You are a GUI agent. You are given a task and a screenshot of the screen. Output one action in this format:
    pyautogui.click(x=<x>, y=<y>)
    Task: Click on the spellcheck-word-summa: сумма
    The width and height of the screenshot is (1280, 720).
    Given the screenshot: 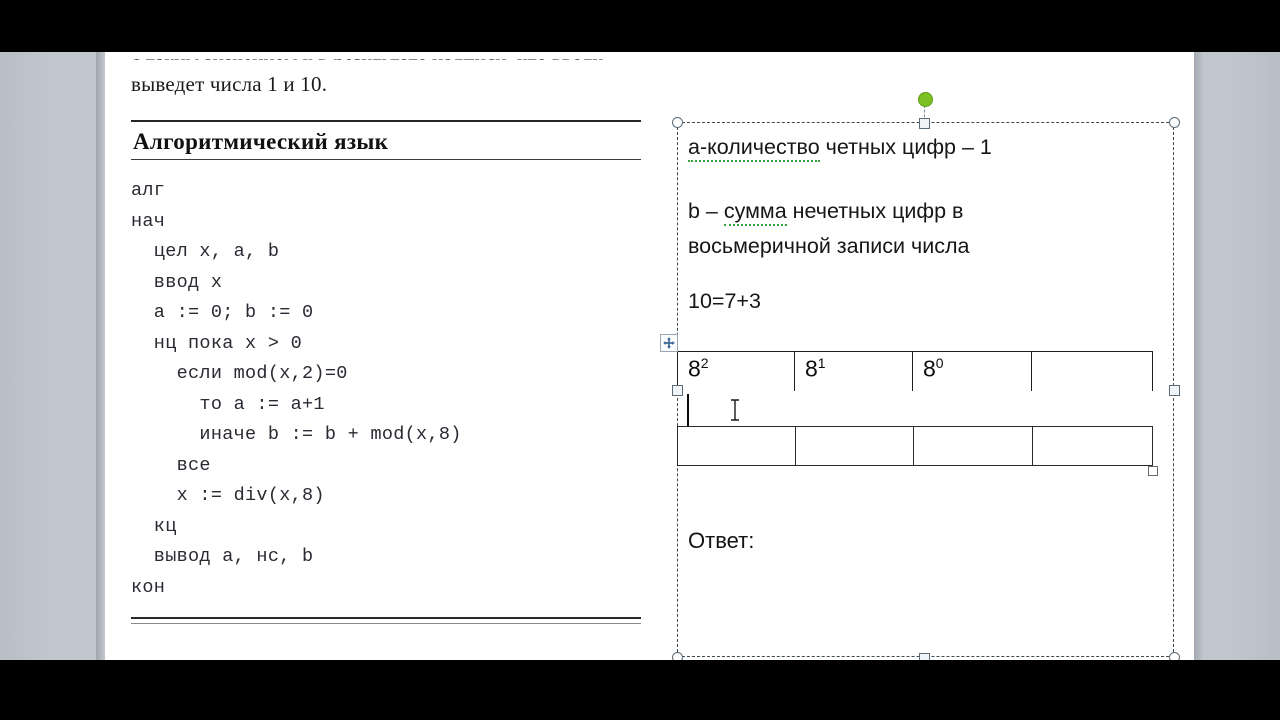 What is the action you would take?
    pyautogui.click(x=755, y=212)
    